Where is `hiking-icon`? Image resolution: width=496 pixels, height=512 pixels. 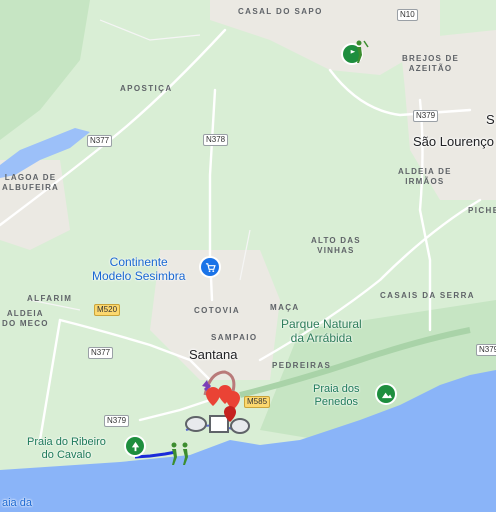
hiking-icon is located at coordinates (361, 54).